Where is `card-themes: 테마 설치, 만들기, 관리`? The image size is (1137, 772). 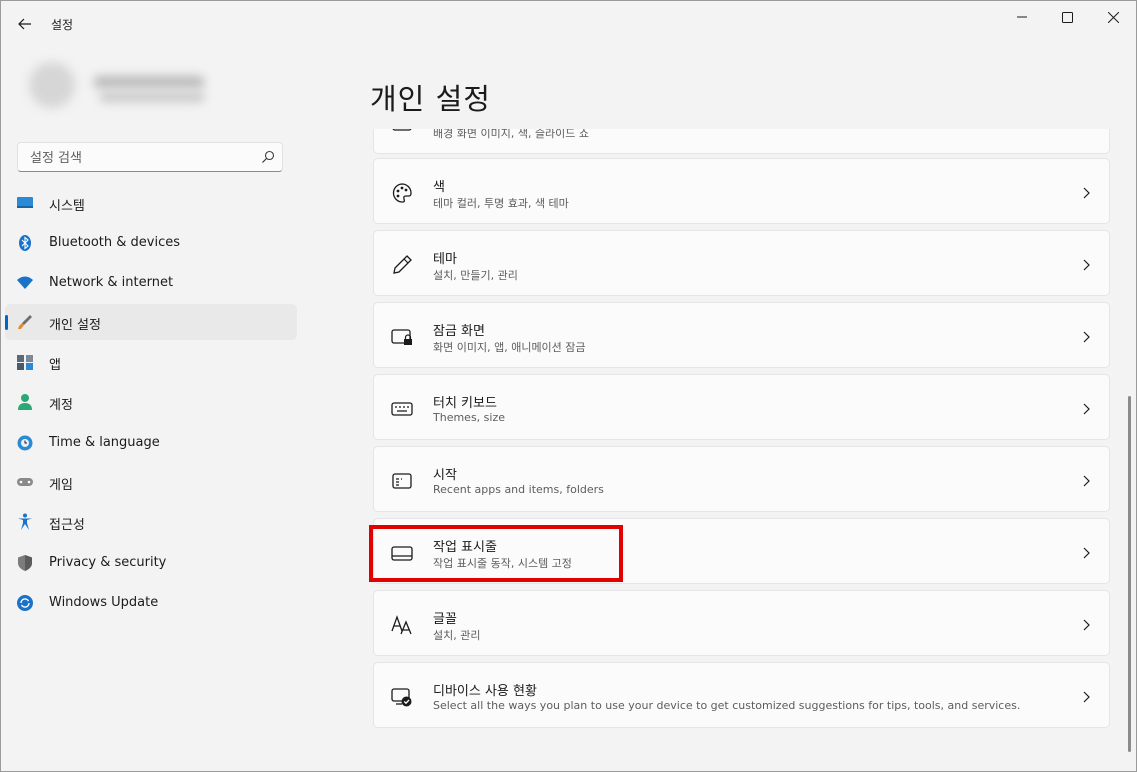
card-themes: 테마 설치, 만들기, 관리 is located at coordinates (741, 263).